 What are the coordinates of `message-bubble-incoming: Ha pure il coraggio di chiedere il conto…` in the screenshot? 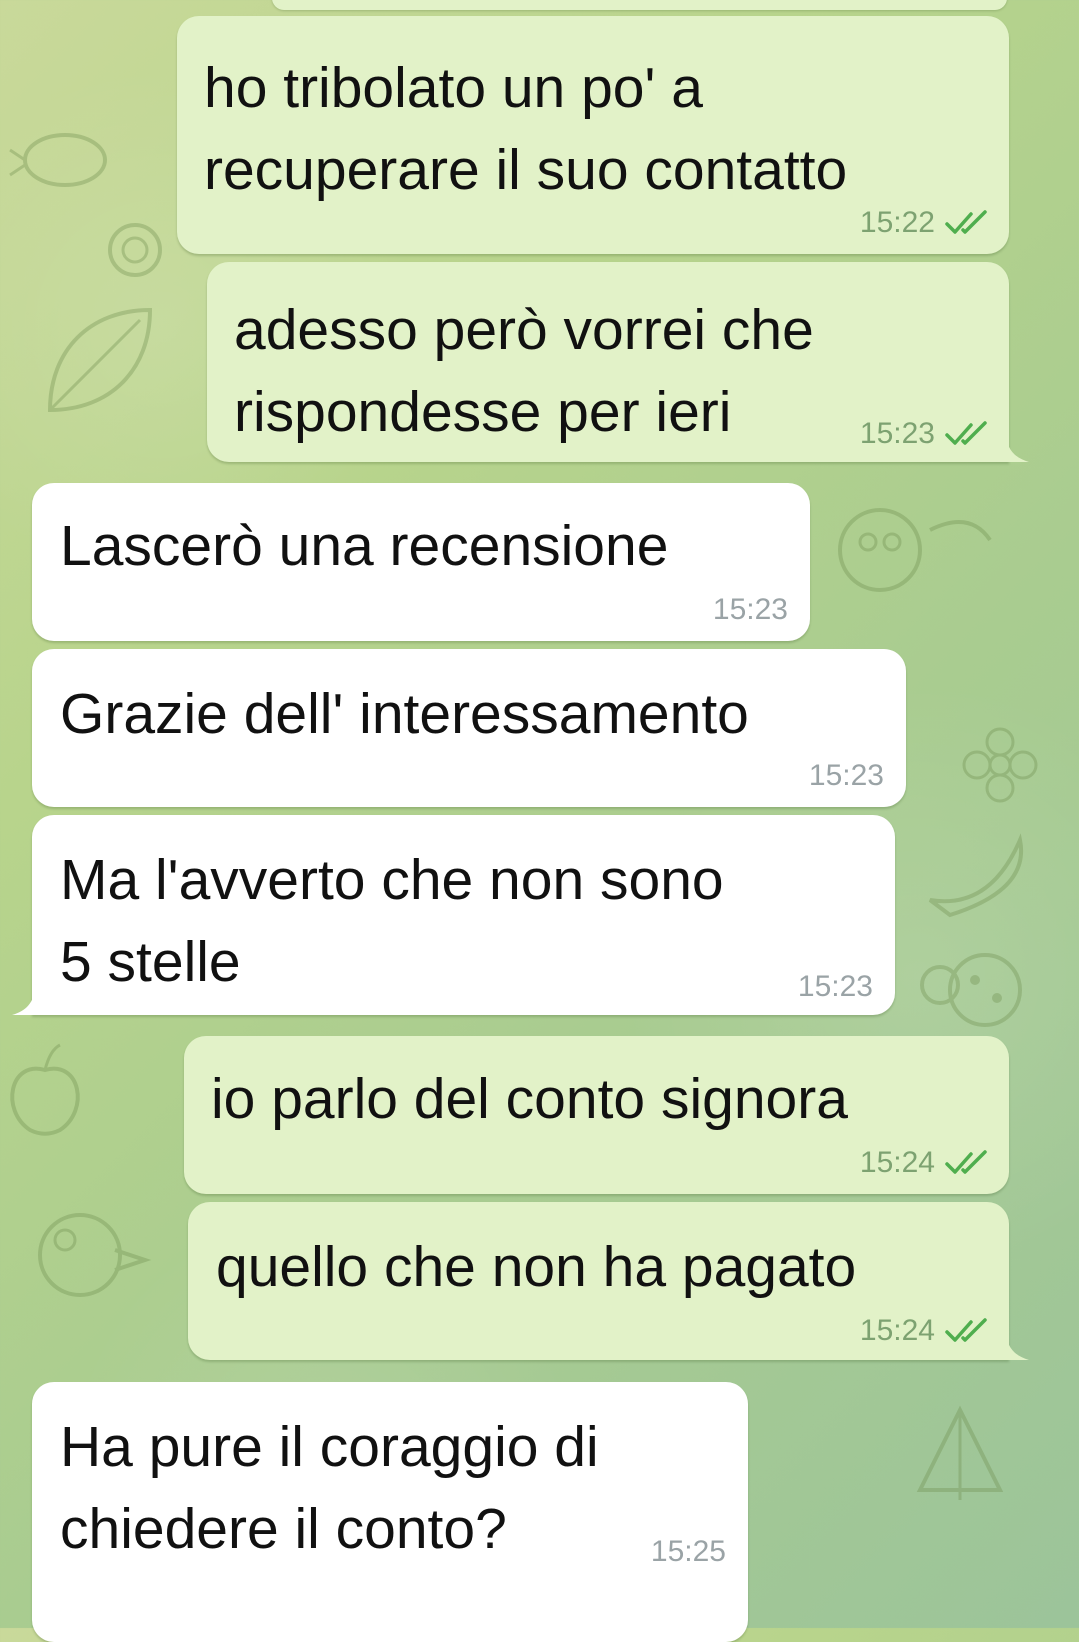 It's located at (390, 1512).